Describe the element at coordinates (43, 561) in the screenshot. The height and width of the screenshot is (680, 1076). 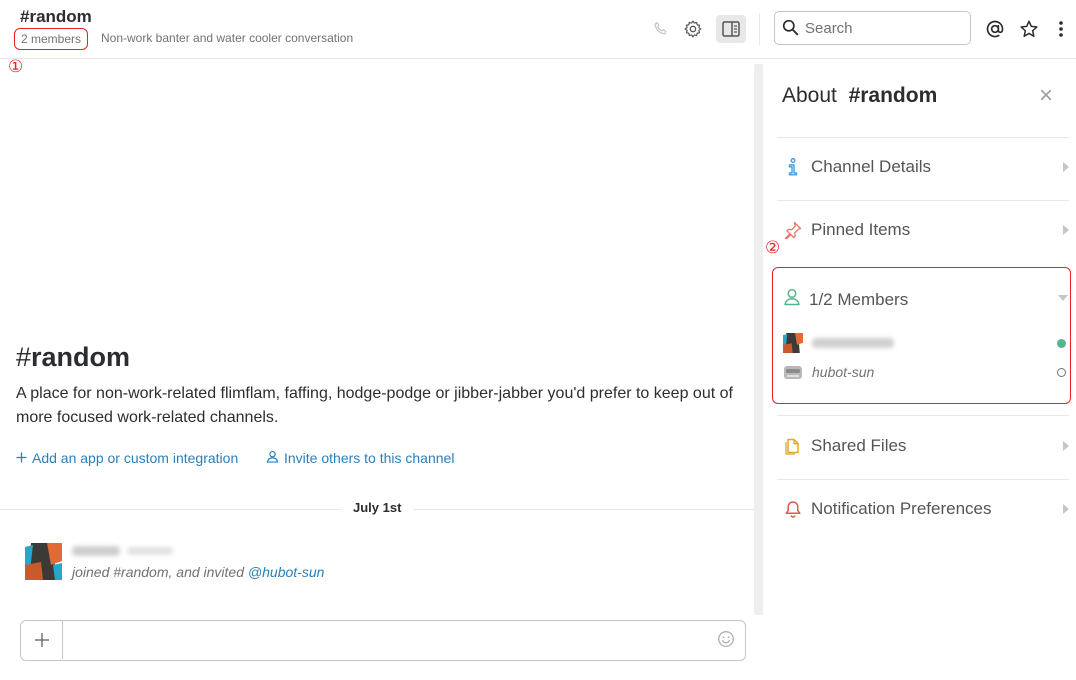
I see `message-avatar` at that location.